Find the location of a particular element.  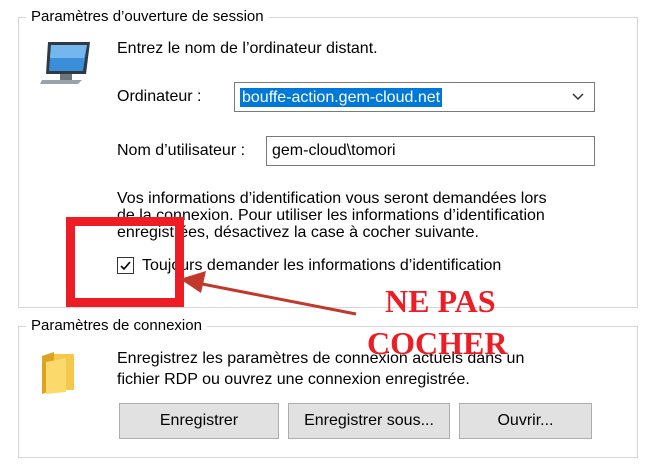

annotation-text: COCHER is located at coordinates (437, 343).